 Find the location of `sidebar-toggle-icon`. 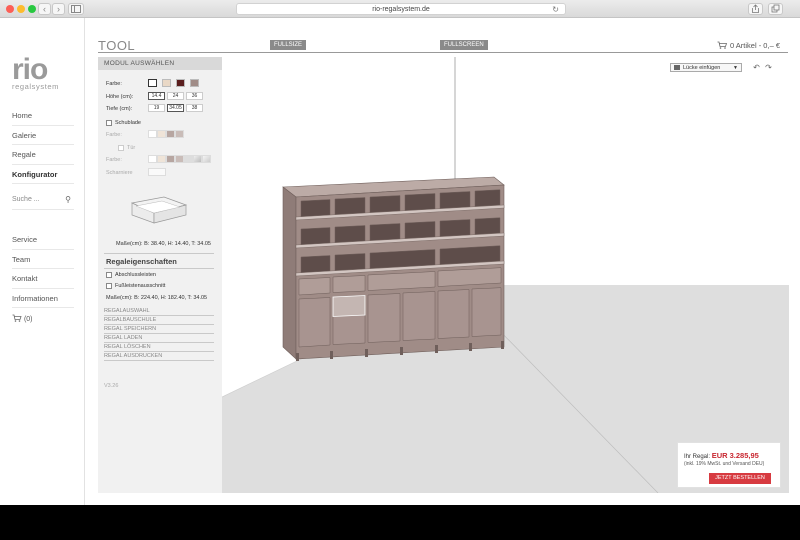

sidebar-toggle-icon is located at coordinates (76, 9).